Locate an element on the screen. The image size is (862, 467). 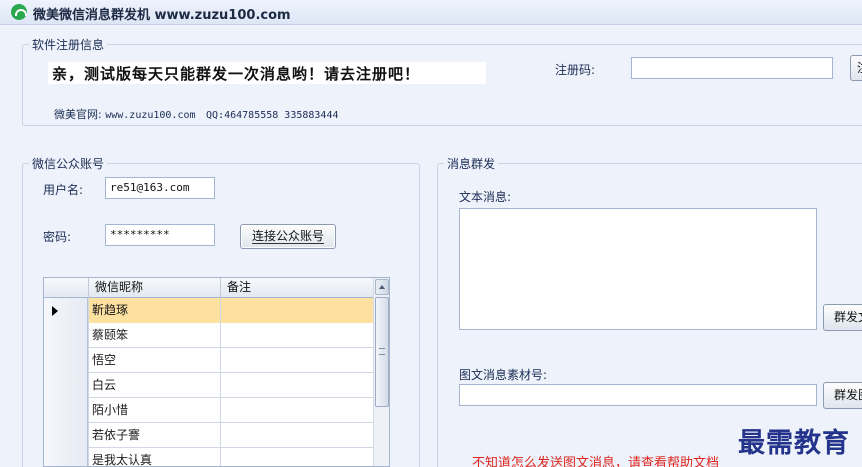
media-id-input is located at coordinates (638, 395).